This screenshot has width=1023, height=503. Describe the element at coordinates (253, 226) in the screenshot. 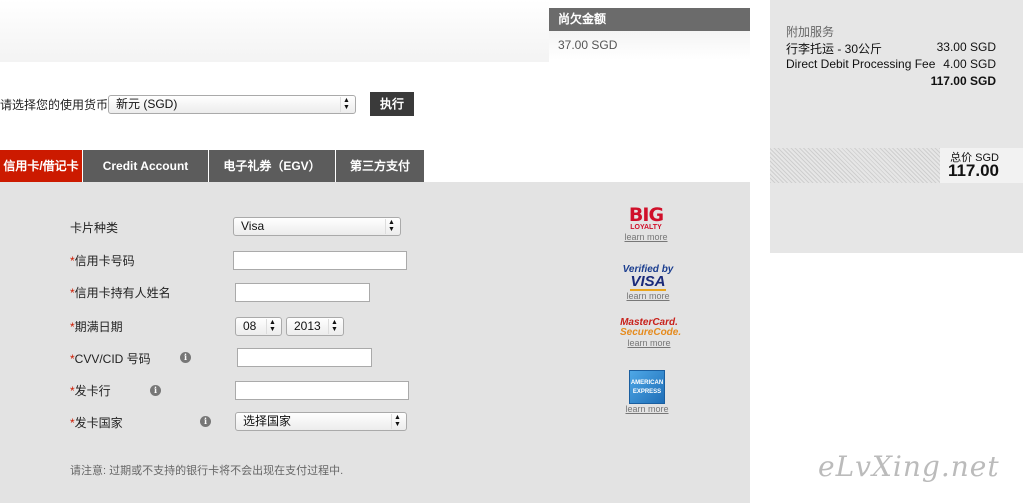

I see `card-type-value: Visa` at that location.